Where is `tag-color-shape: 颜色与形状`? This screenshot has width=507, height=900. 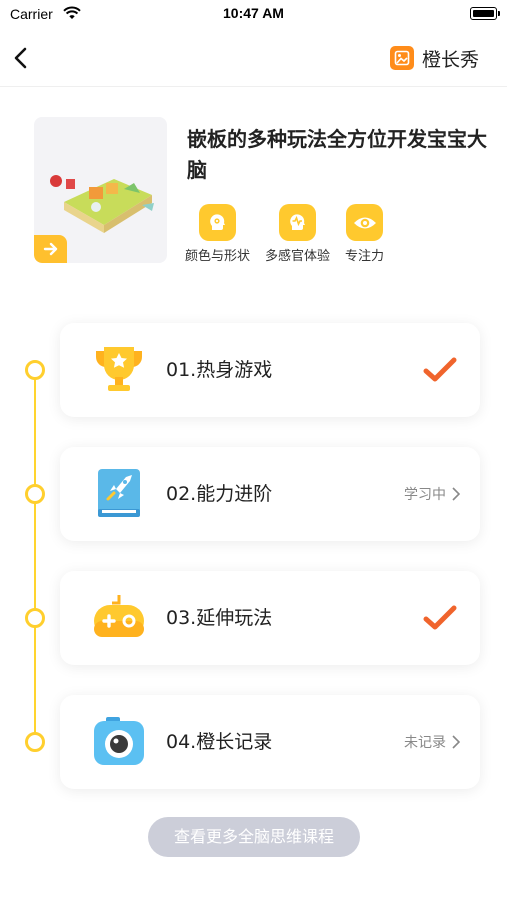 tag-color-shape: 颜色与形状 is located at coordinates (217, 234).